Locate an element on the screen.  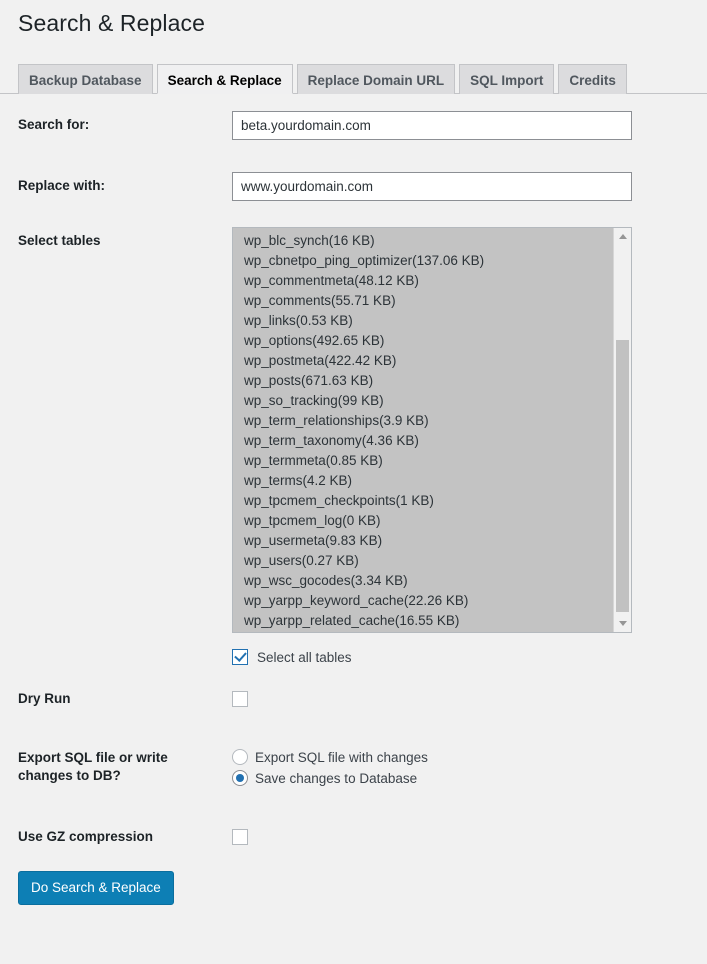
tables-listbox-scrollbar is located at coordinates (622, 429).